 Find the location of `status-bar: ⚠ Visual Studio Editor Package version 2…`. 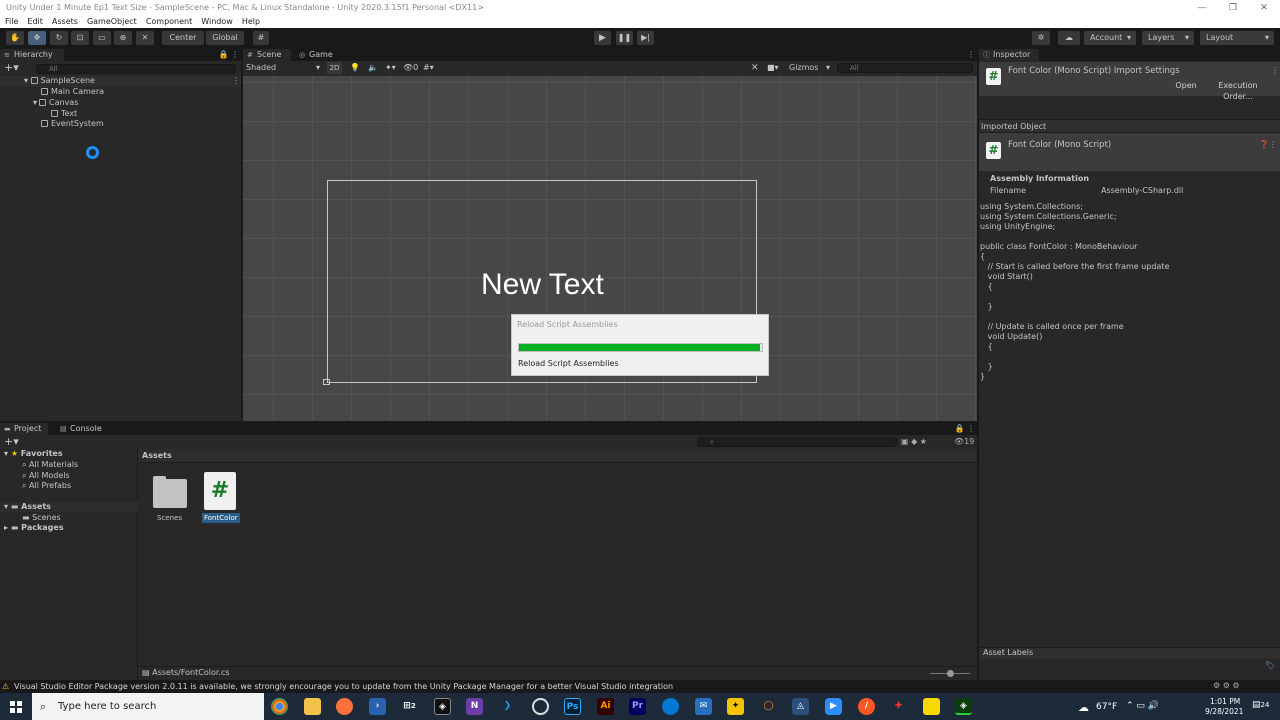

status-bar: ⚠ Visual Studio Editor Package version 2… is located at coordinates (488, 686).